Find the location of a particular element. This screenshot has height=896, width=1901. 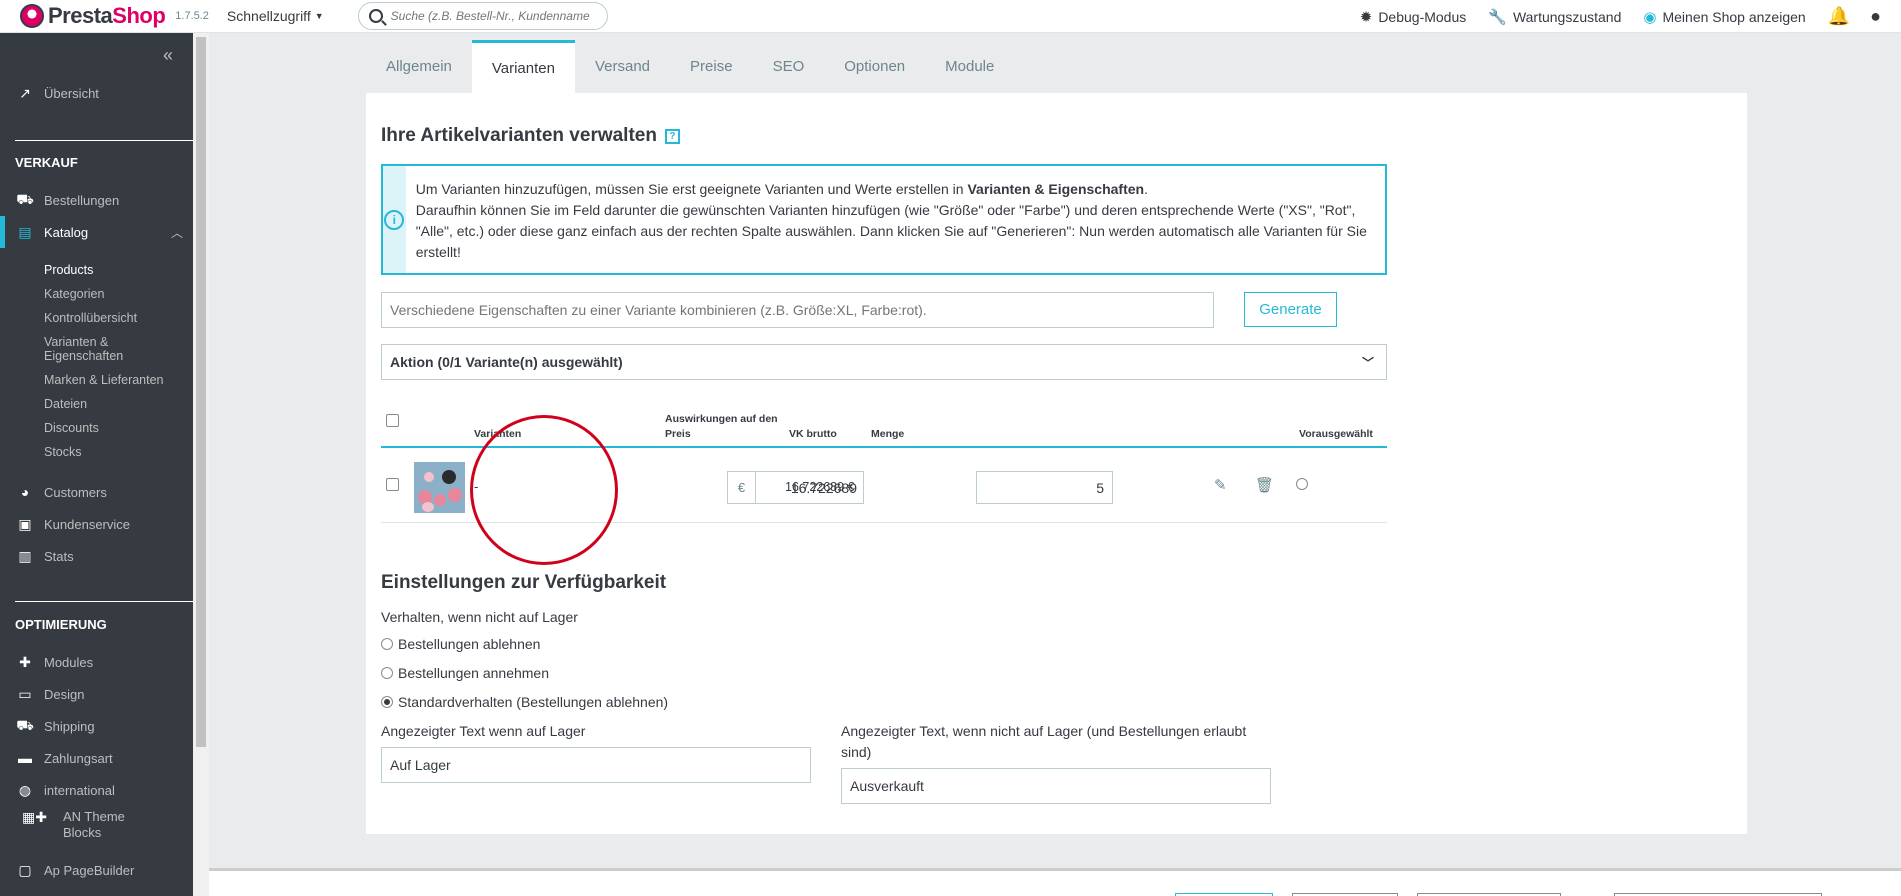

row-checkbox is located at coordinates (392, 484).